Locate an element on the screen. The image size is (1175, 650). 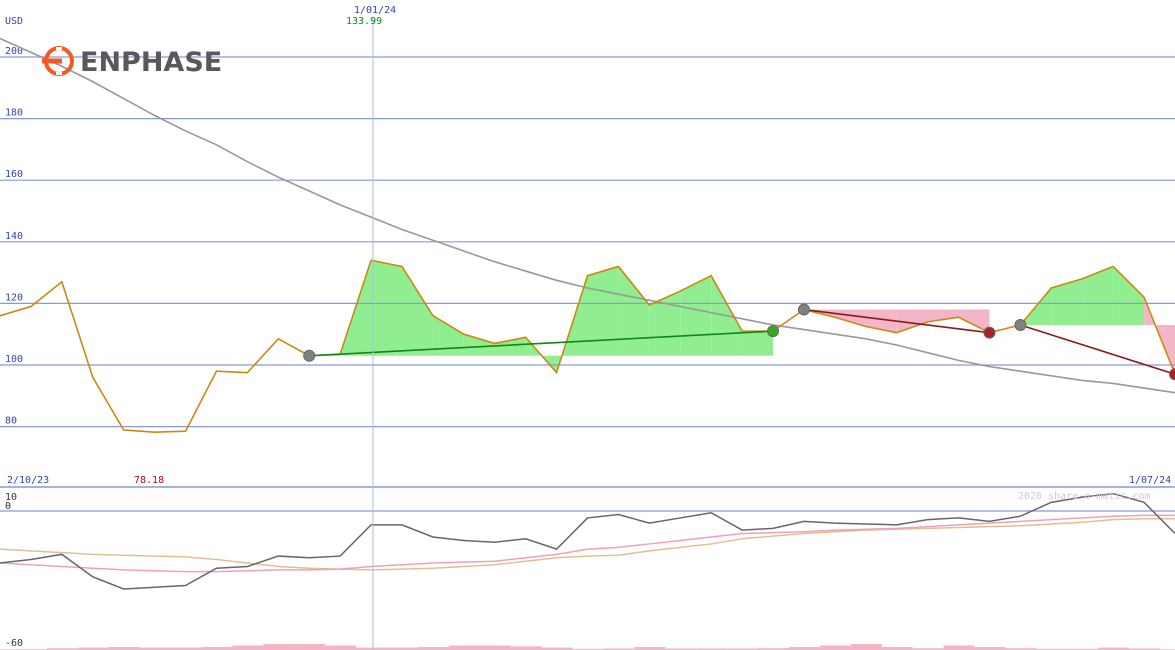
enphase-logo: ENPHASE is located at coordinates (132, 62).